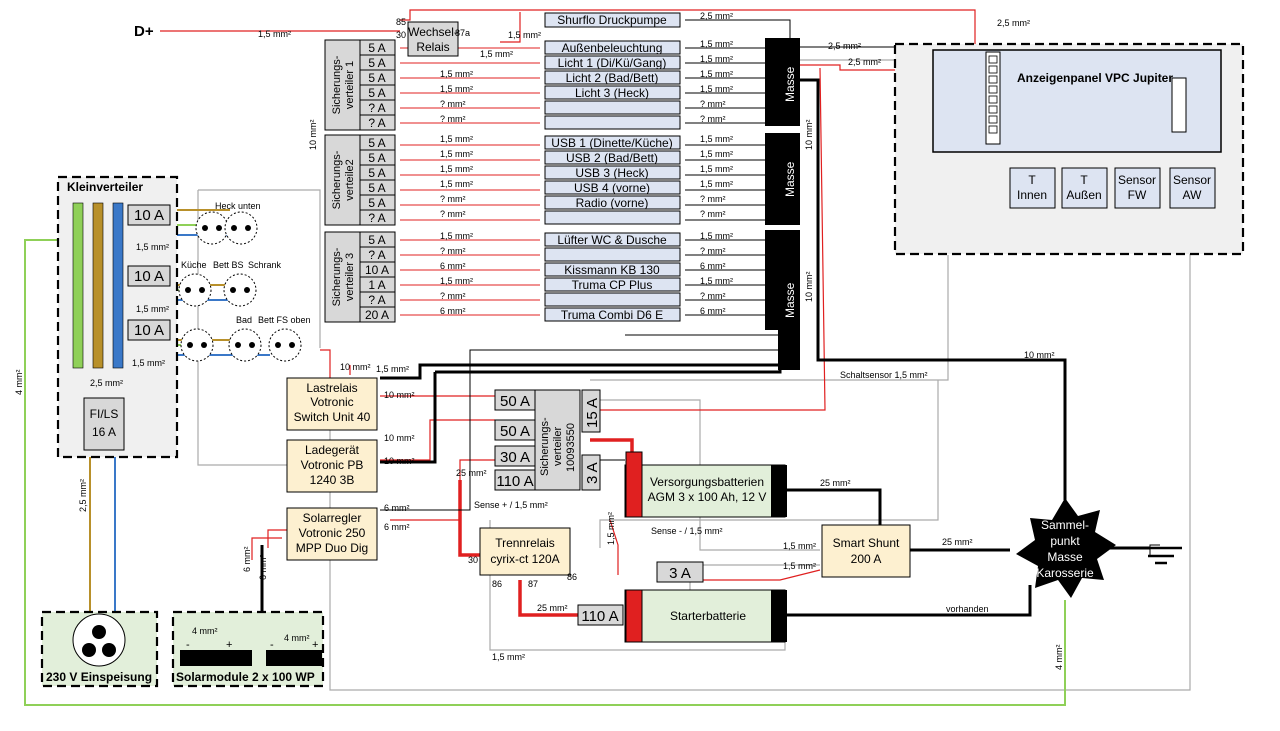 This screenshot has height=731, width=1280. What do you see at coordinates (1065, 525) in the screenshot?
I see `sammelpunkt-line1: Sammel-` at bounding box center [1065, 525].